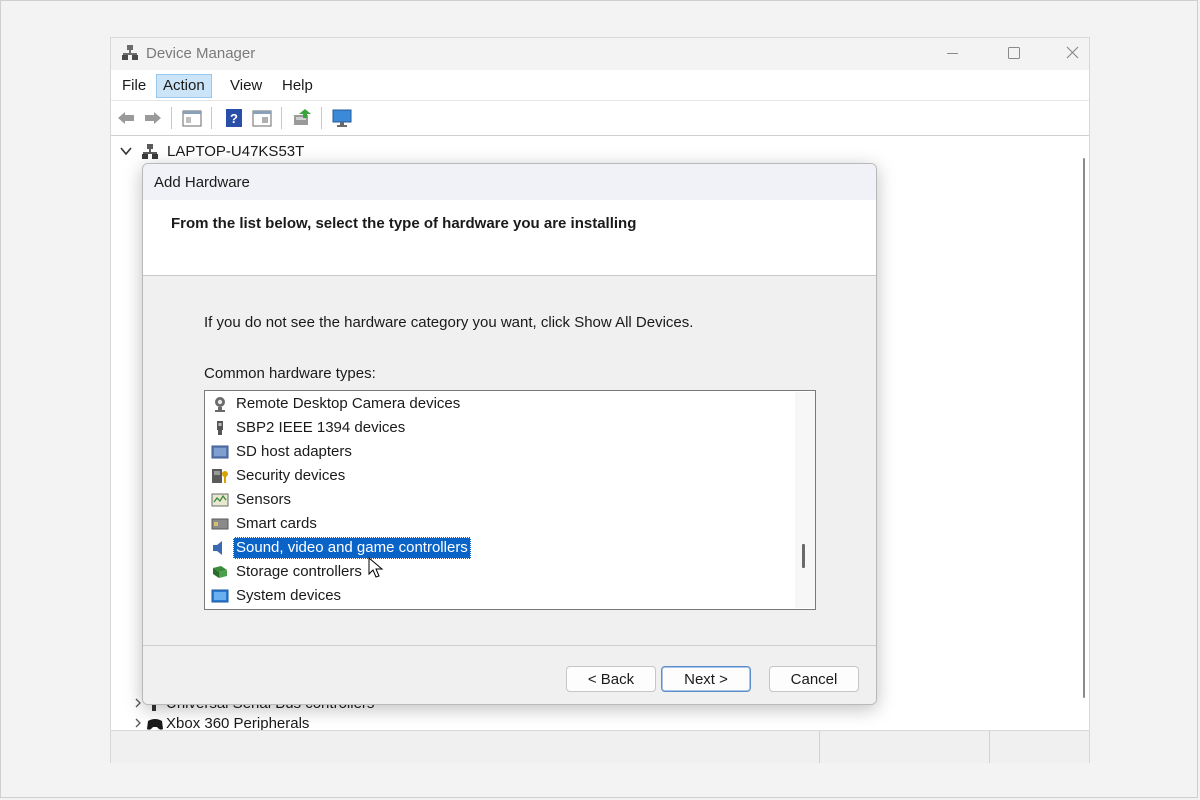 This screenshot has height=800, width=1200. I want to click on scan-hardware-button, so click(342, 118).